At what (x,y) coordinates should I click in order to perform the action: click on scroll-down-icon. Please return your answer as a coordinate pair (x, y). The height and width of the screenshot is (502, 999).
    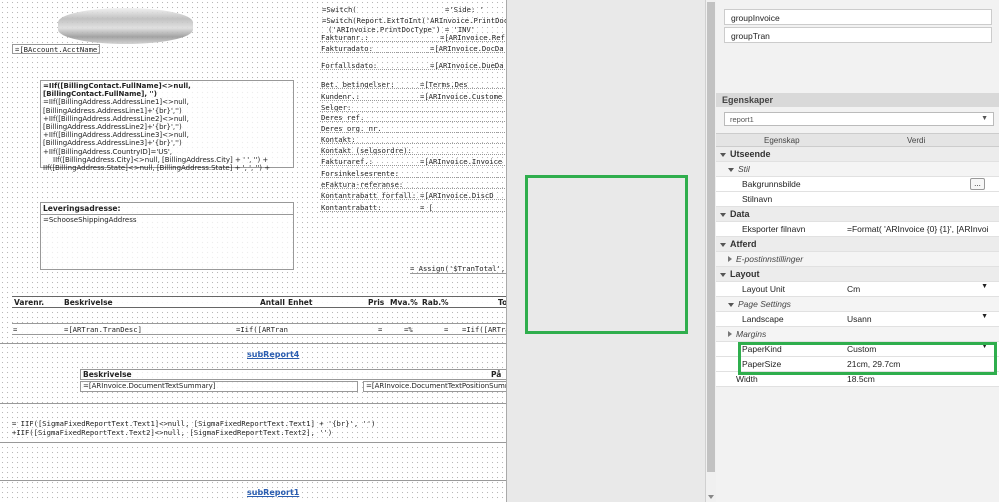
    Looking at the image, I should click on (711, 497).